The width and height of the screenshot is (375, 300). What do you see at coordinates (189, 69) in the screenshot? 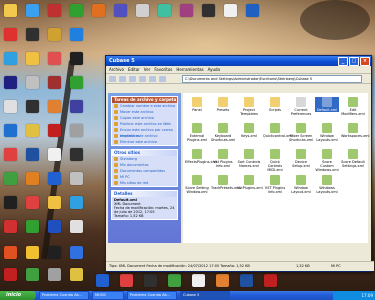
I see `menu-herramientas: Herramientas` at bounding box center [189, 69].